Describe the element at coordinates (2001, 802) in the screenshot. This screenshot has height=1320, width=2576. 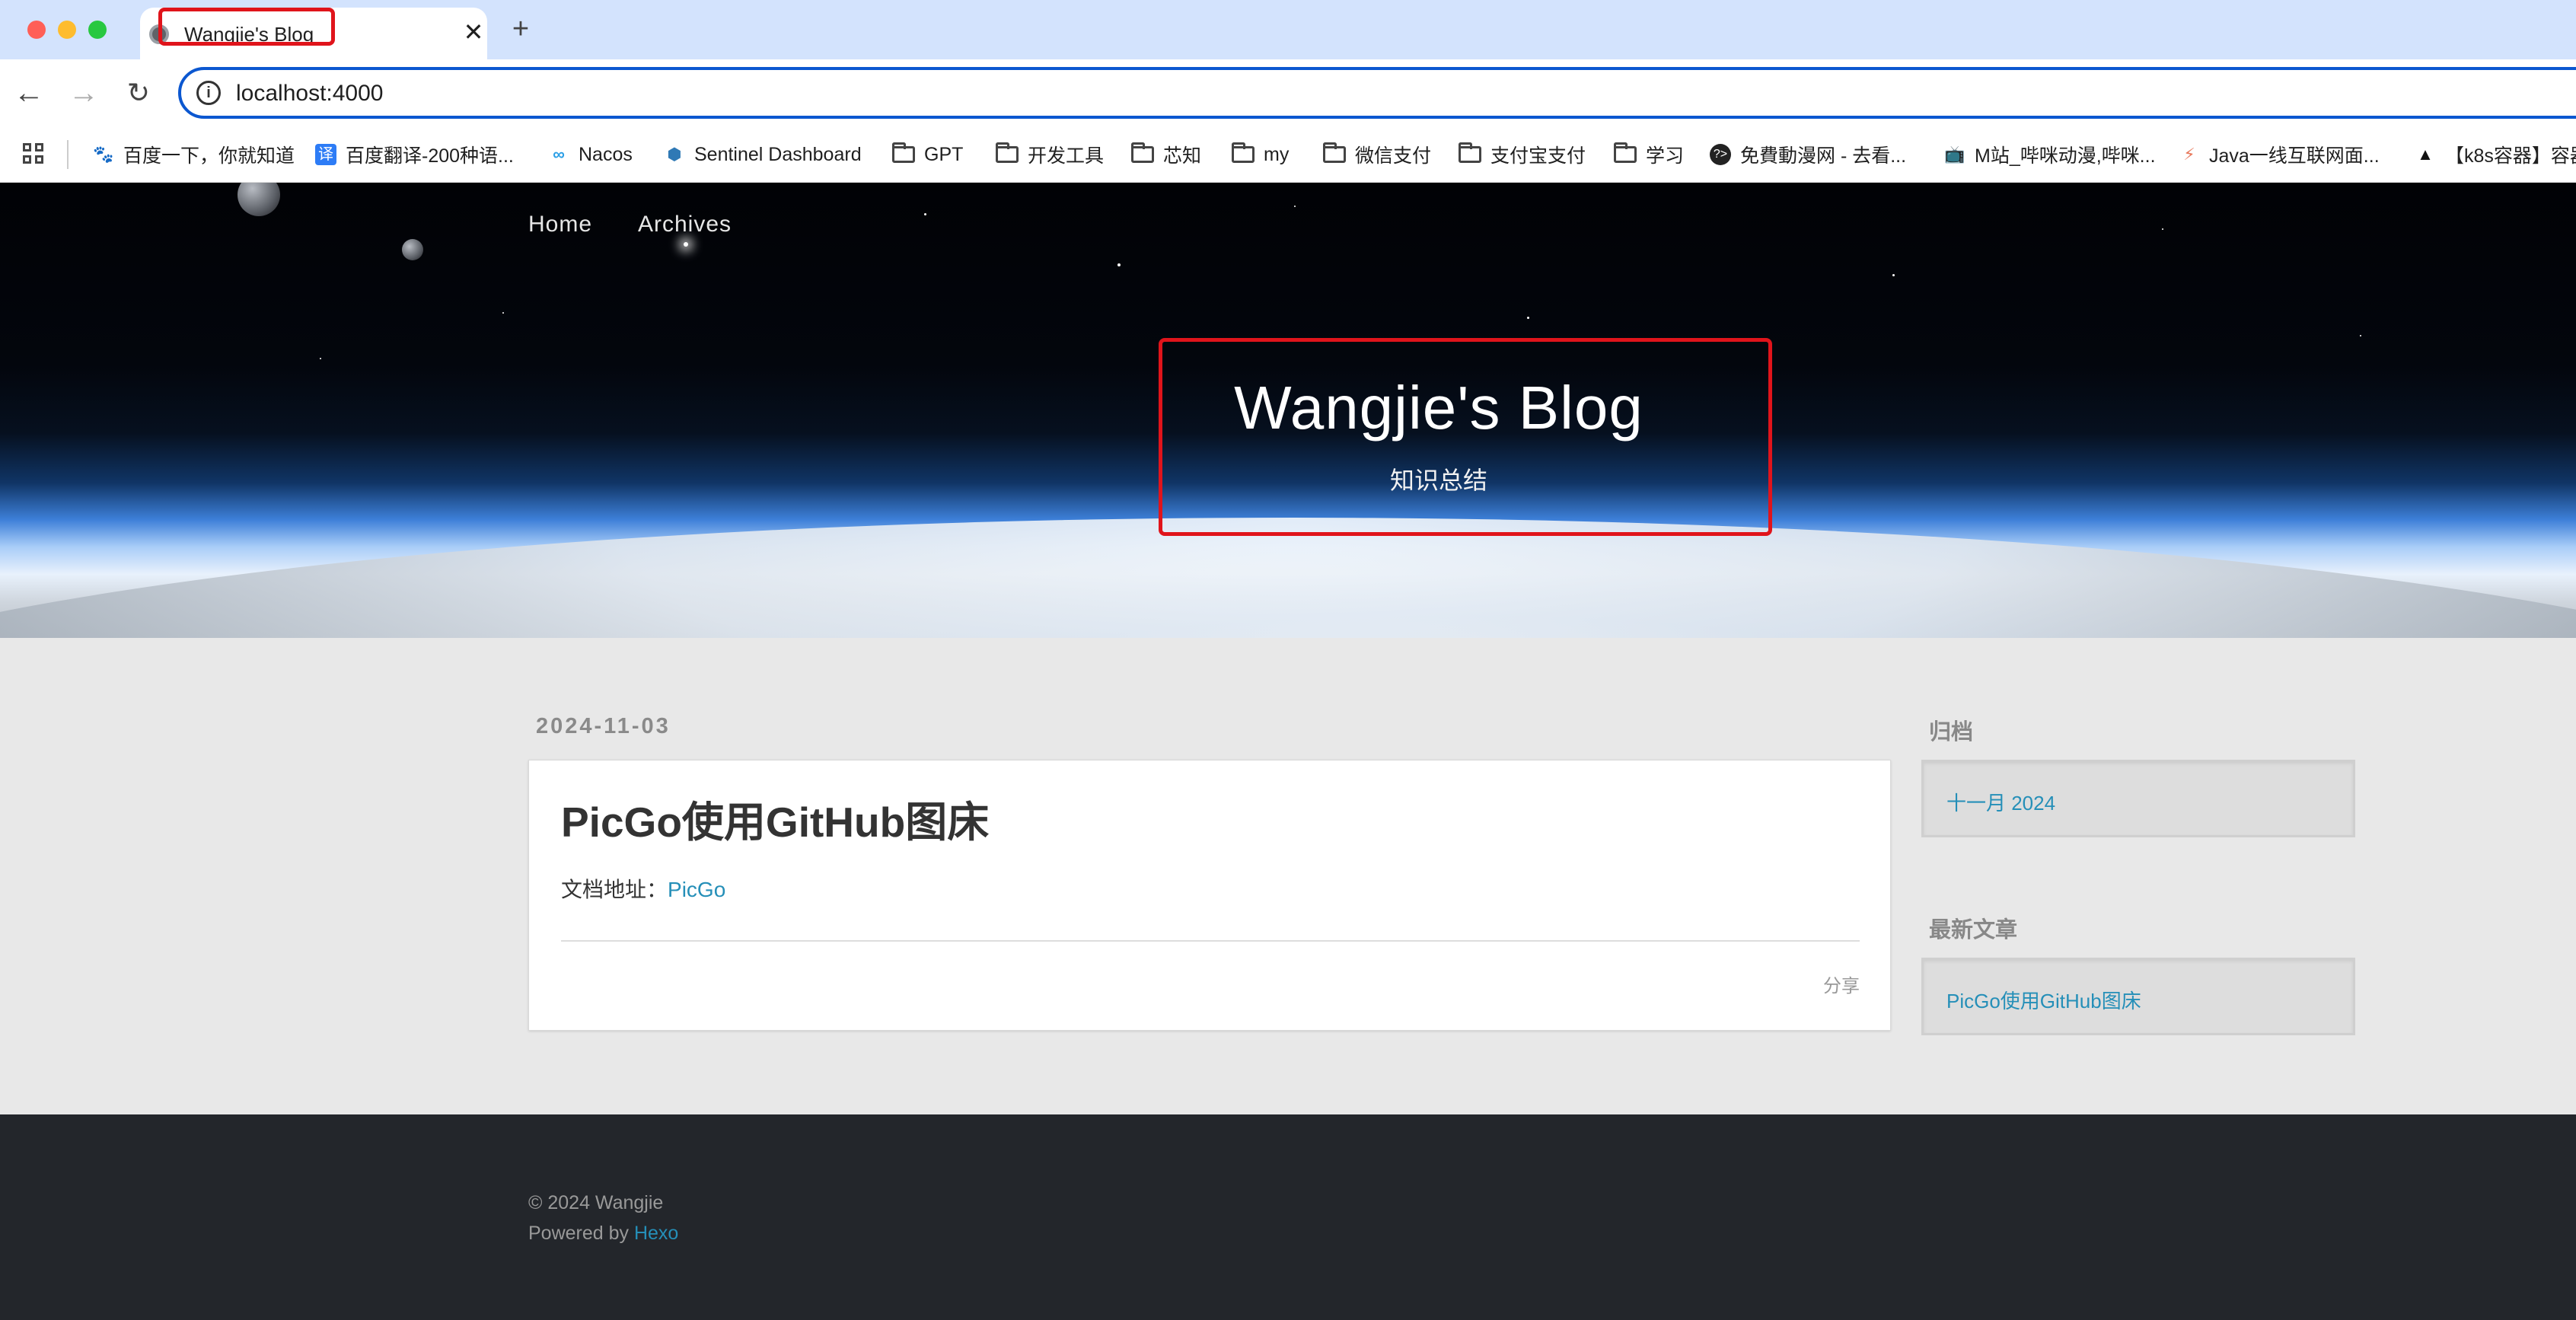
I see `archive-month-link: 十一月 2024` at that location.